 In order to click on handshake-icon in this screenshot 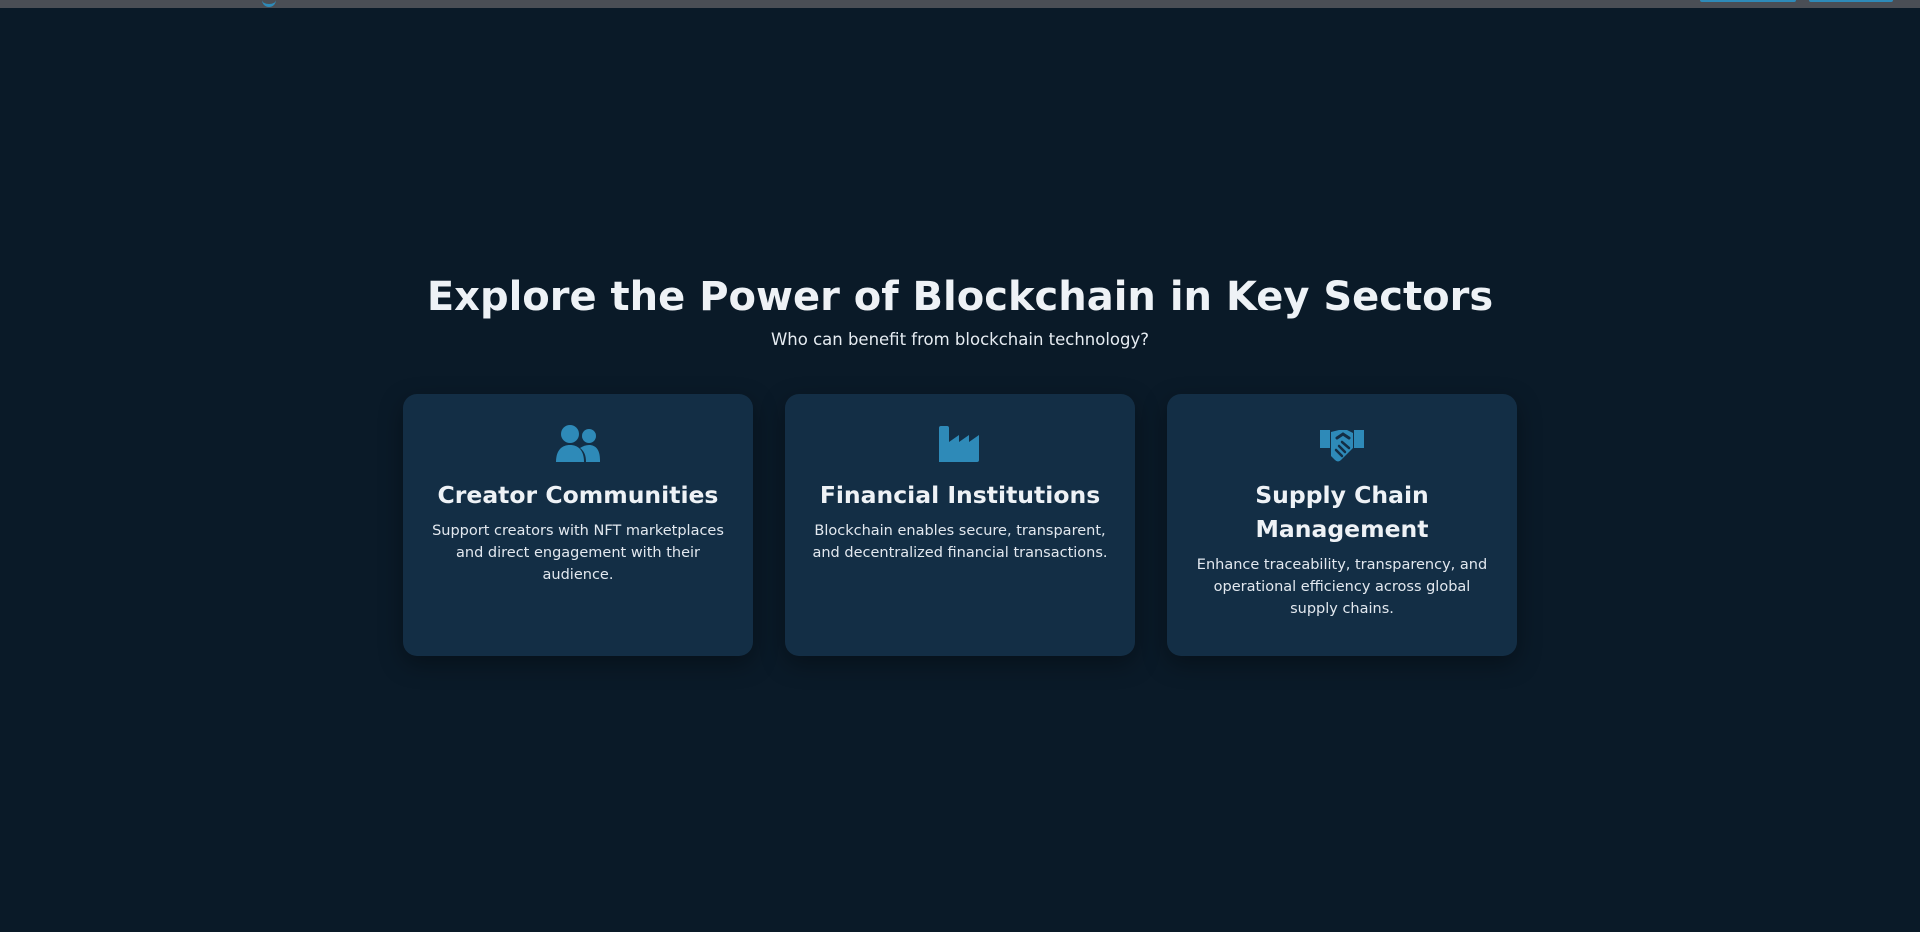, I will do `click(1342, 446)`.